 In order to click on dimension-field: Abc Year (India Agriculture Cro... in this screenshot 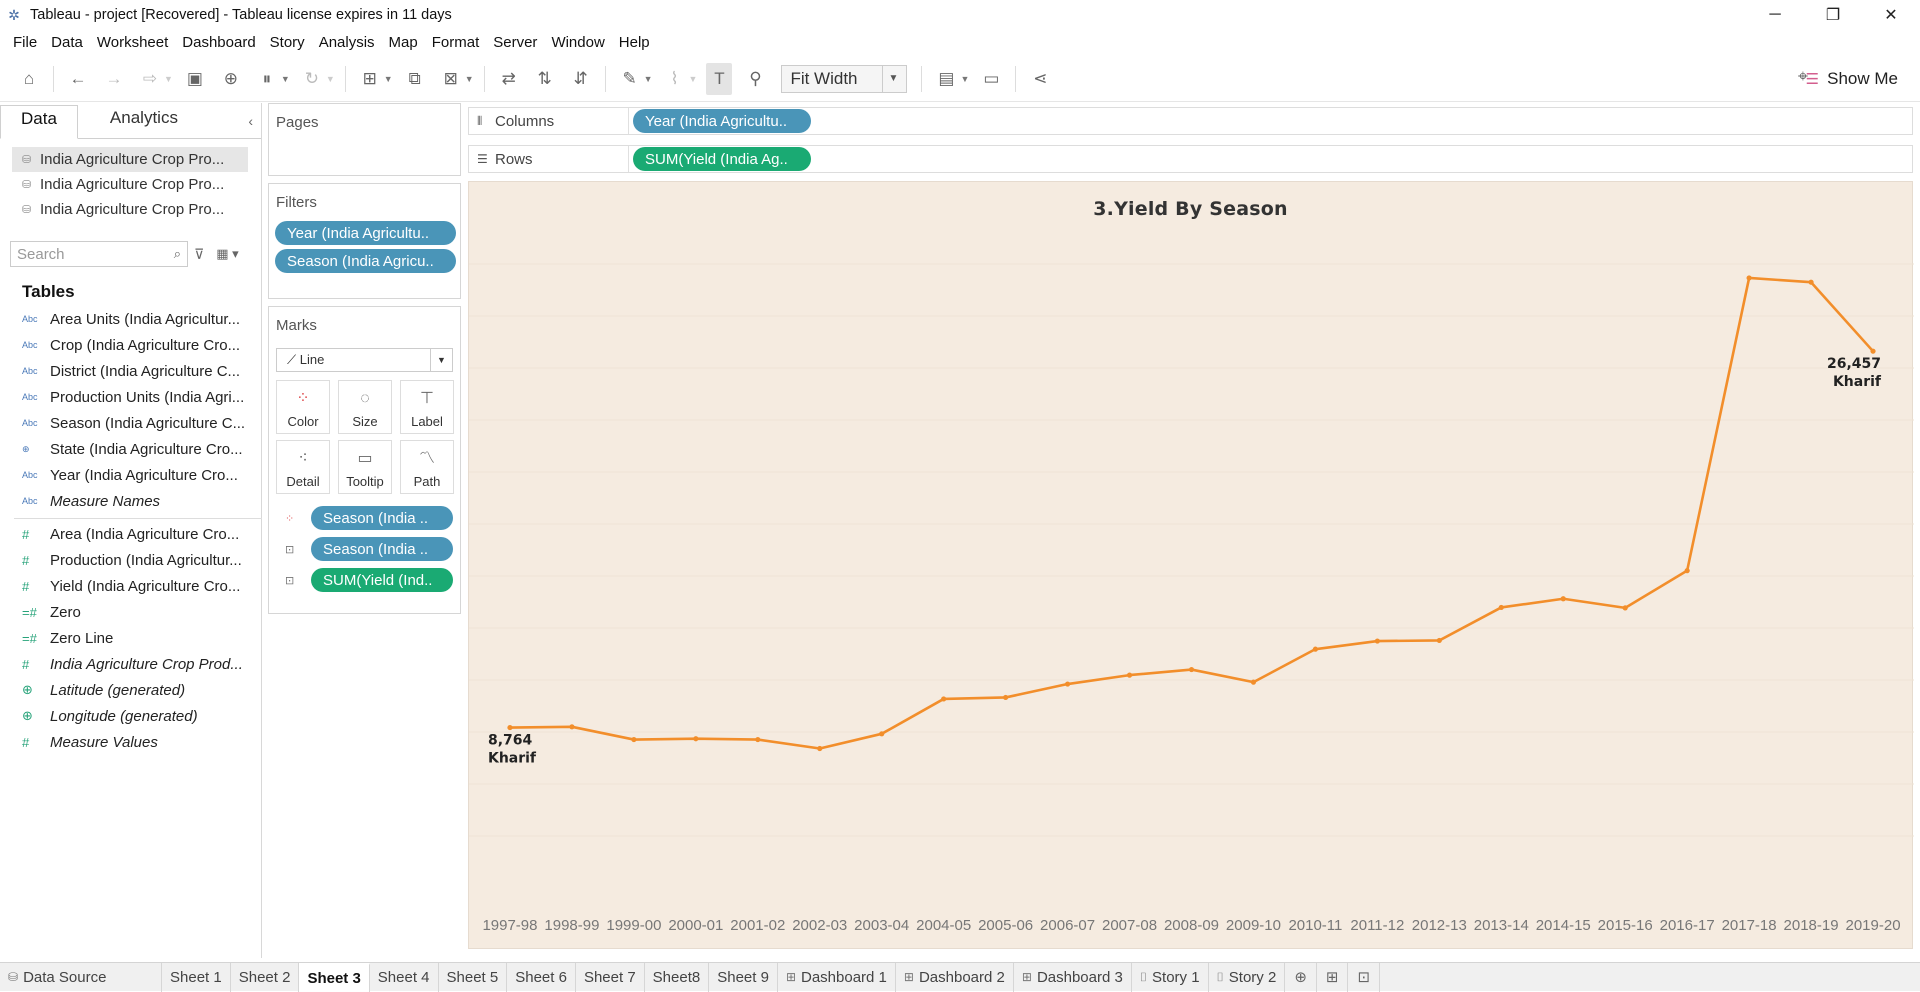, I will do `click(130, 475)`.